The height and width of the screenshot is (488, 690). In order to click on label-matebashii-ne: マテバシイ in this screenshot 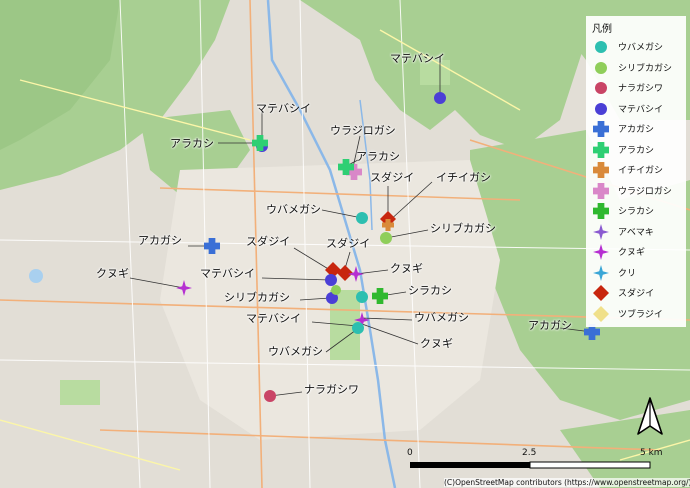, I will do `click(417, 58)`.